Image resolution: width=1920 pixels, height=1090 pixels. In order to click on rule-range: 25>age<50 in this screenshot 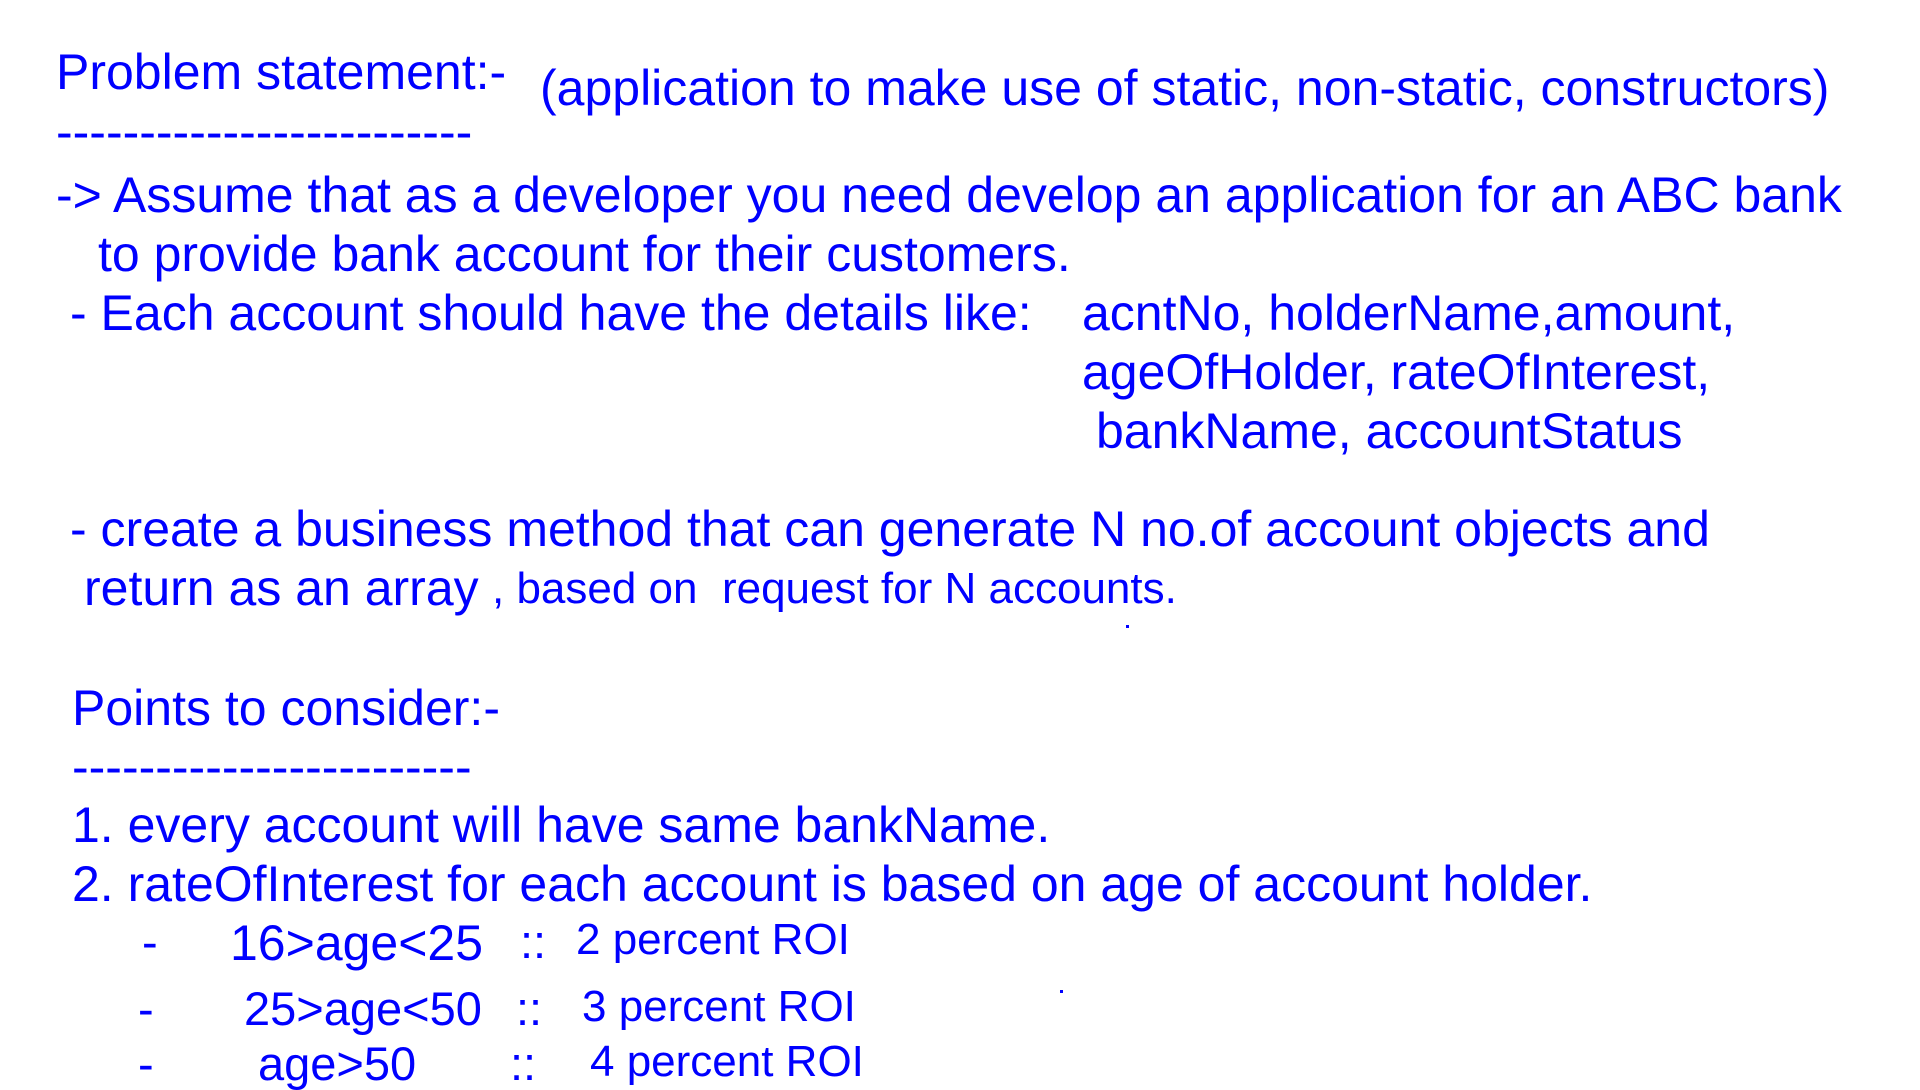, I will do `click(363, 1008)`.